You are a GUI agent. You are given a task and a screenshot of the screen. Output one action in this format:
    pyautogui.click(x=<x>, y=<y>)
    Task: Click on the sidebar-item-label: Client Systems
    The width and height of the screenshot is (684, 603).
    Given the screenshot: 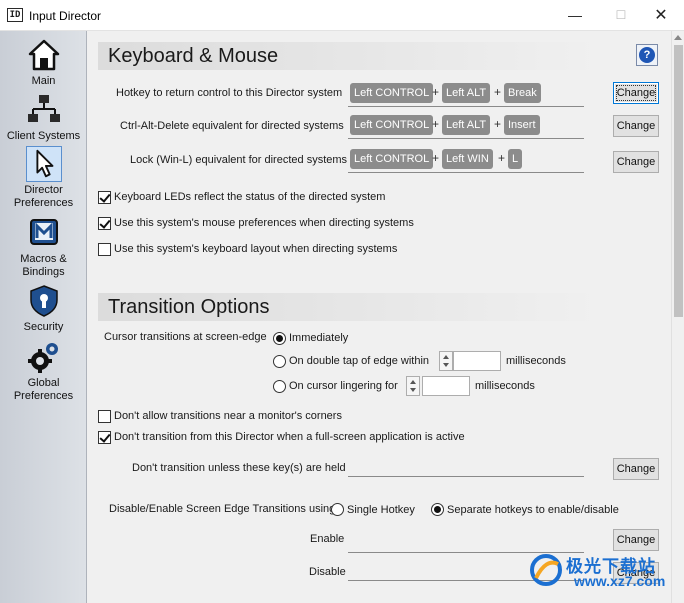 What is the action you would take?
    pyautogui.click(x=43, y=136)
    